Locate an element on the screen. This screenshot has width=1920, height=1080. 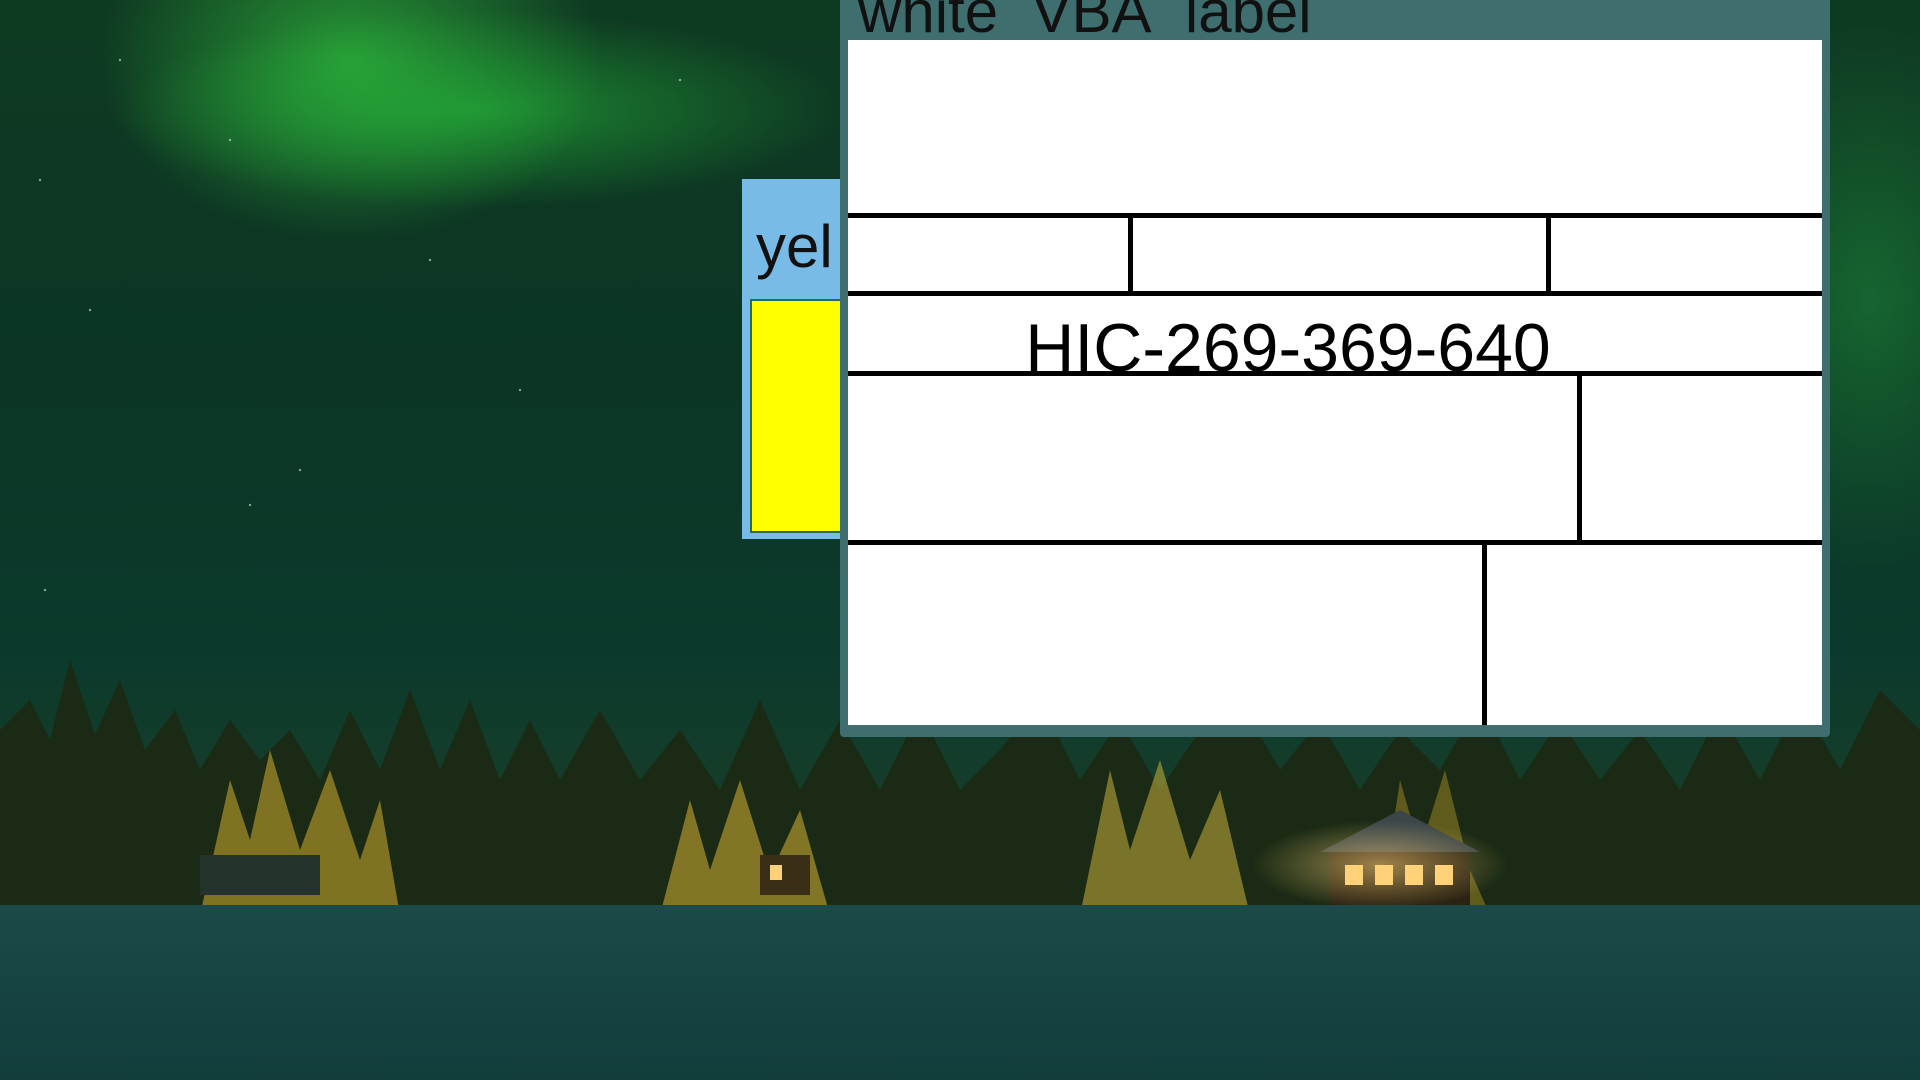
wallpaper-cabin-glow is located at coordinates (1380, 865).